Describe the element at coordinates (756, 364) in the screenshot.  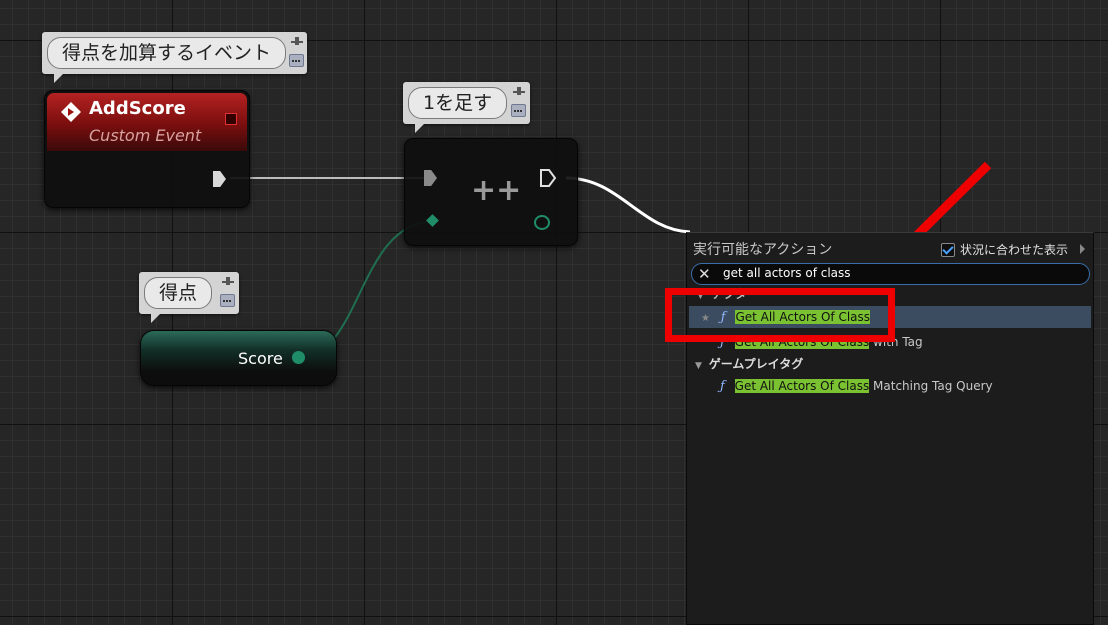
I see `category-label: ゲームプレイタグ` at that location.